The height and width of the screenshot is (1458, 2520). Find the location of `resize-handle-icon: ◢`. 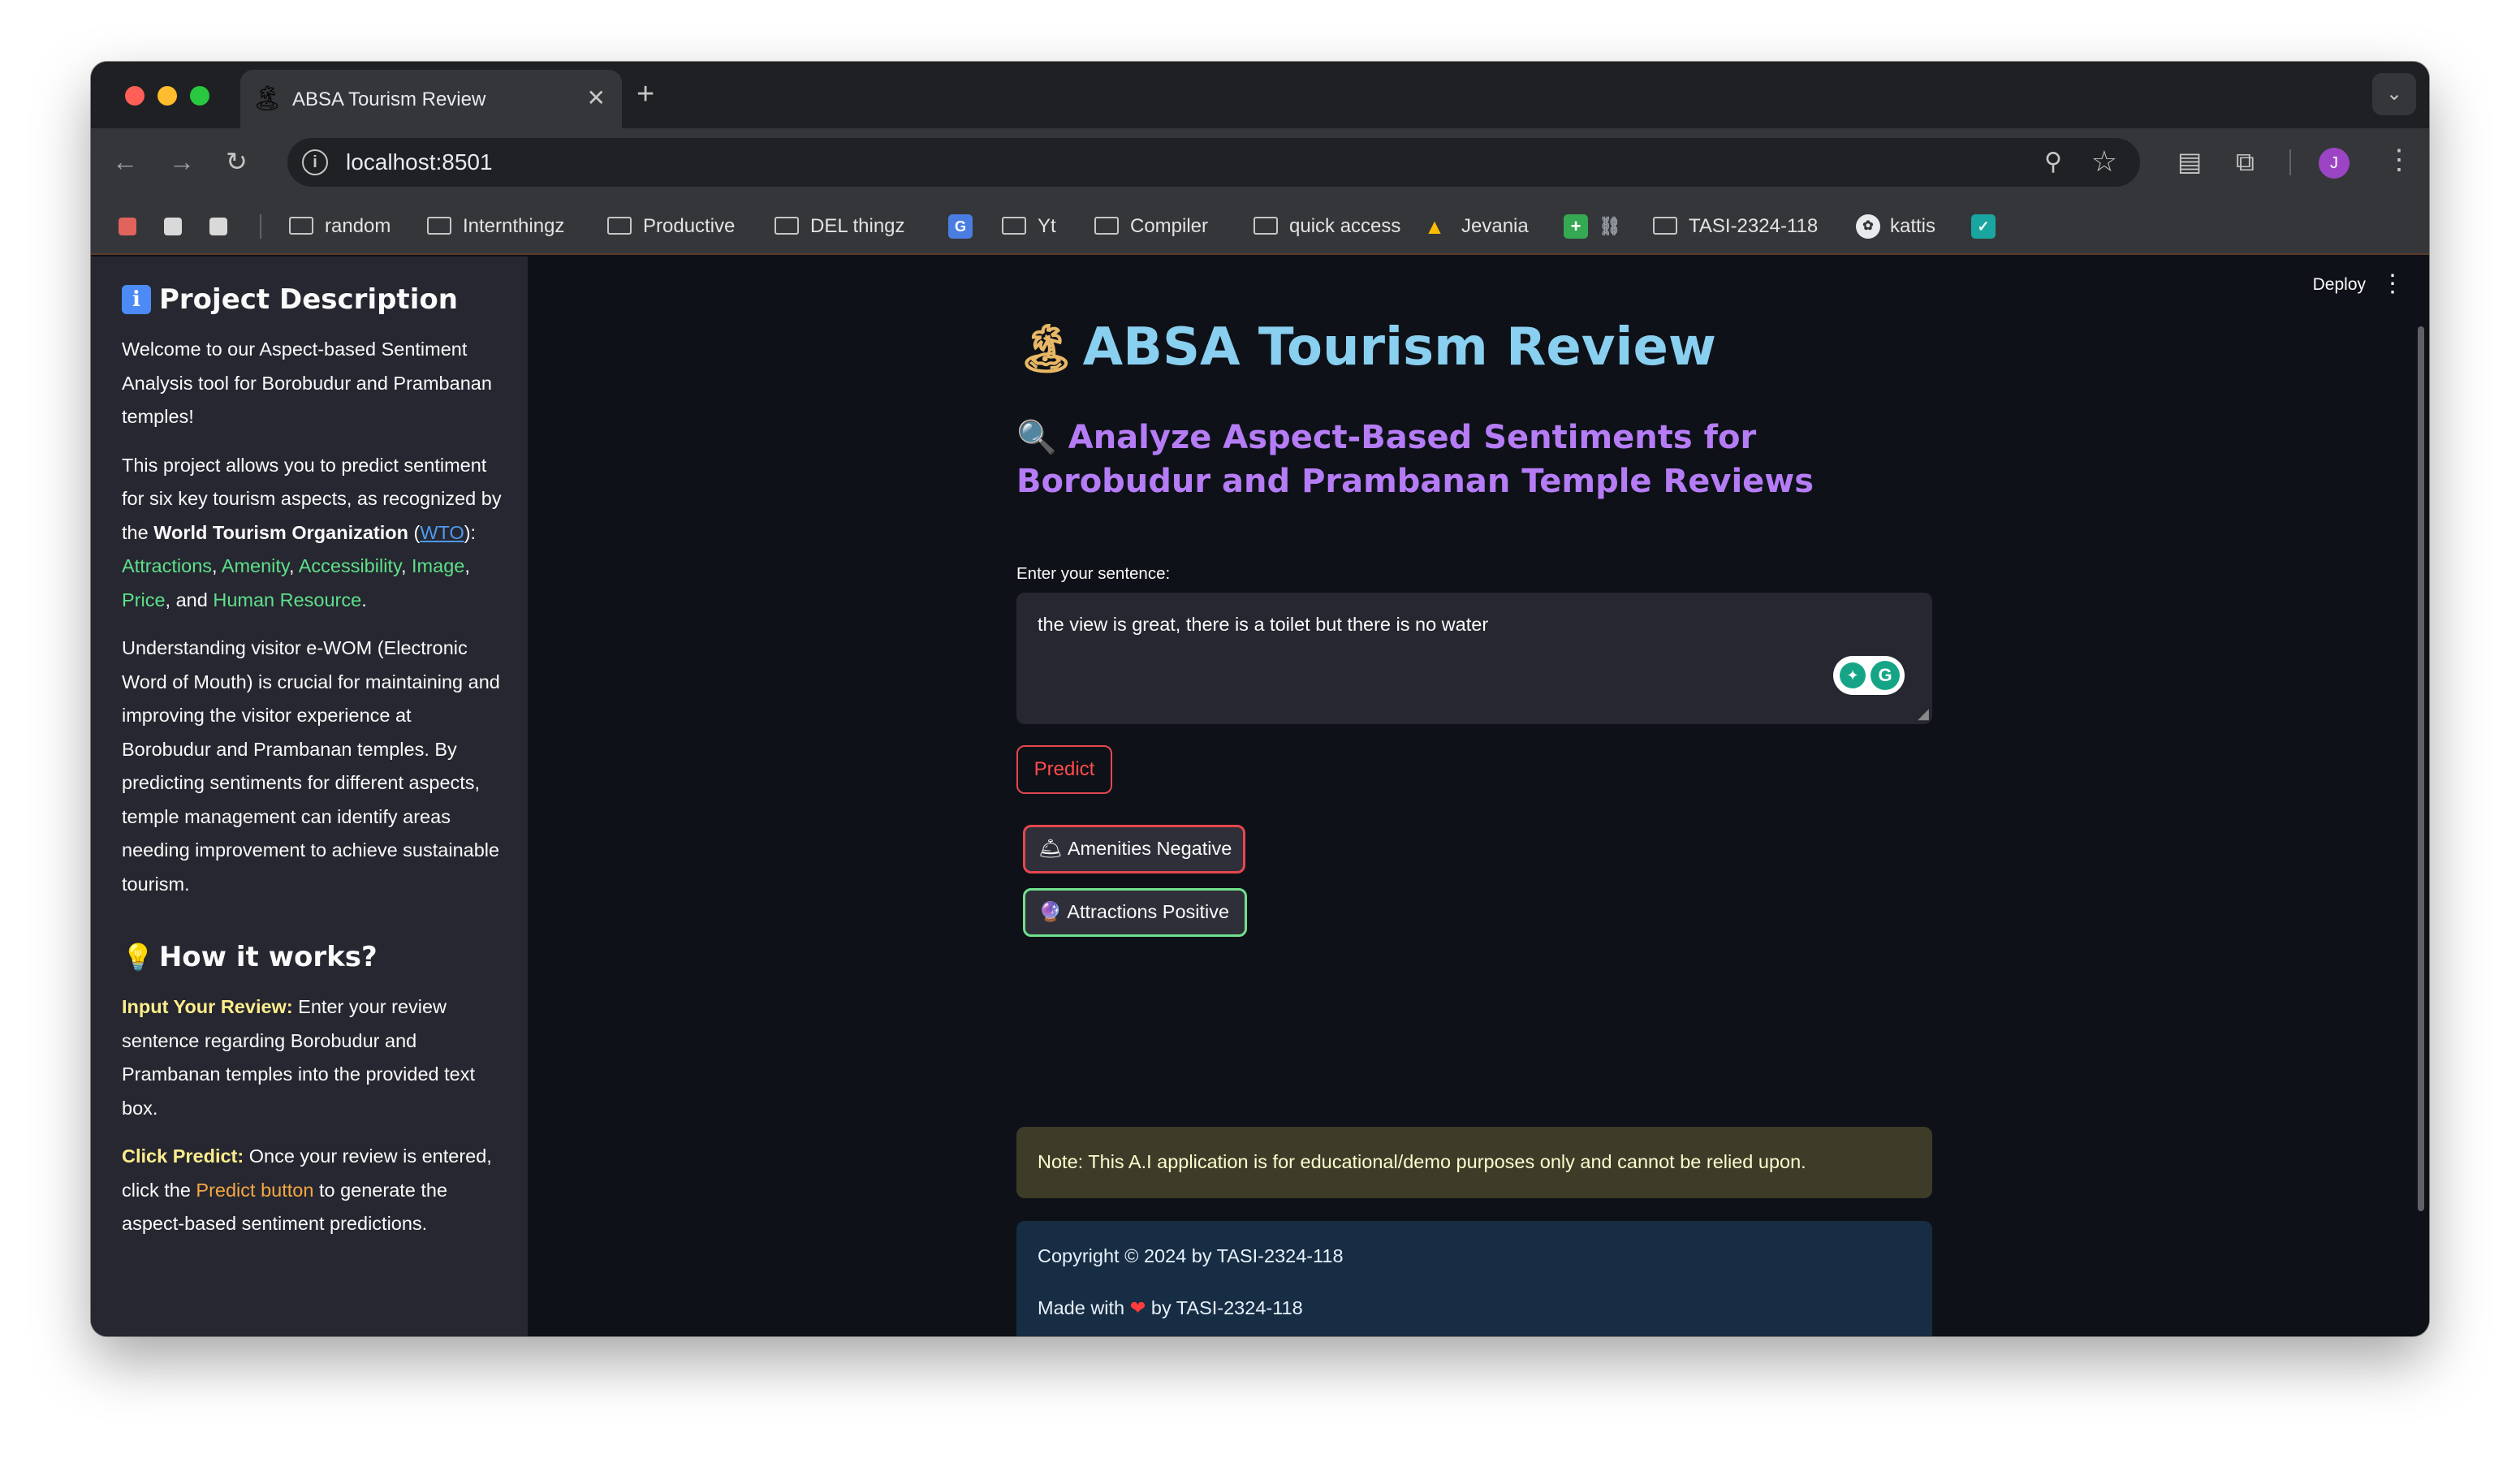

resize-handle-icon: ◢ is located at coordinates (1924, 713).